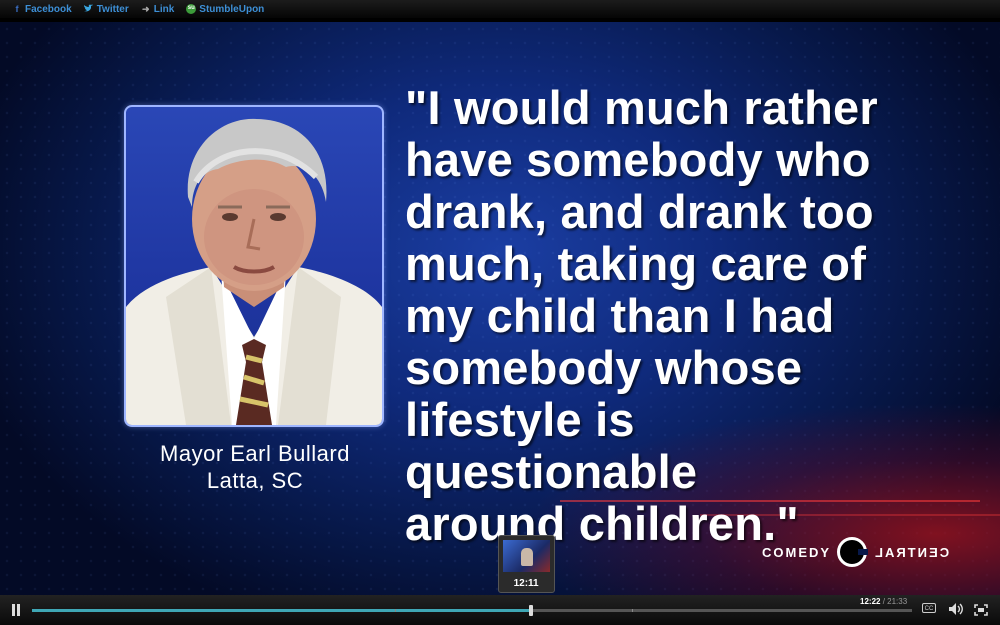 Image resolution: width=1000 pixels, height=625 pixels. What do you see at coordinates (48, 9) in the screenshot?
I see `facebook-label: Facebook` at bounding box center [48, 9].